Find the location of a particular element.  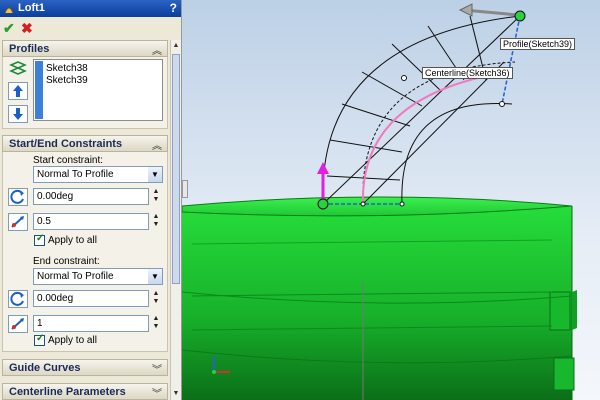

cancel-button: ✖ is located at coordinates (27, 28).